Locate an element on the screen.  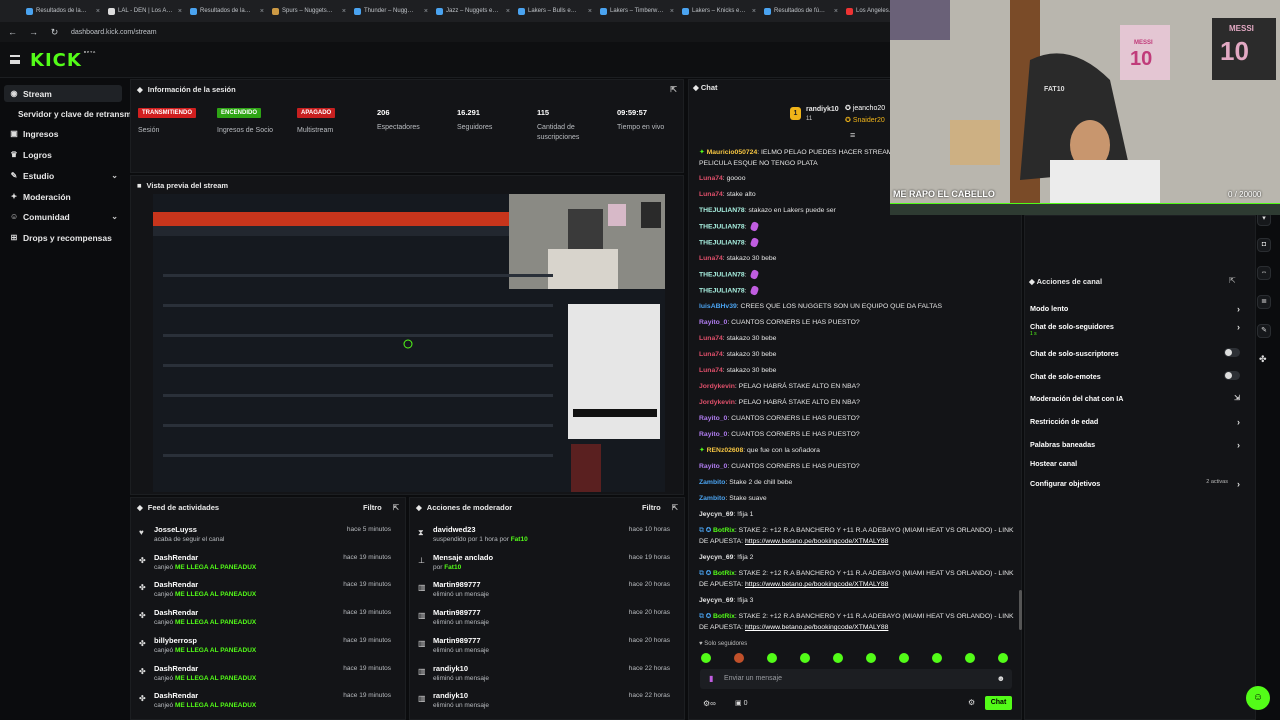
chat-username: Rayito_0 is located at coordinates (713, 418).